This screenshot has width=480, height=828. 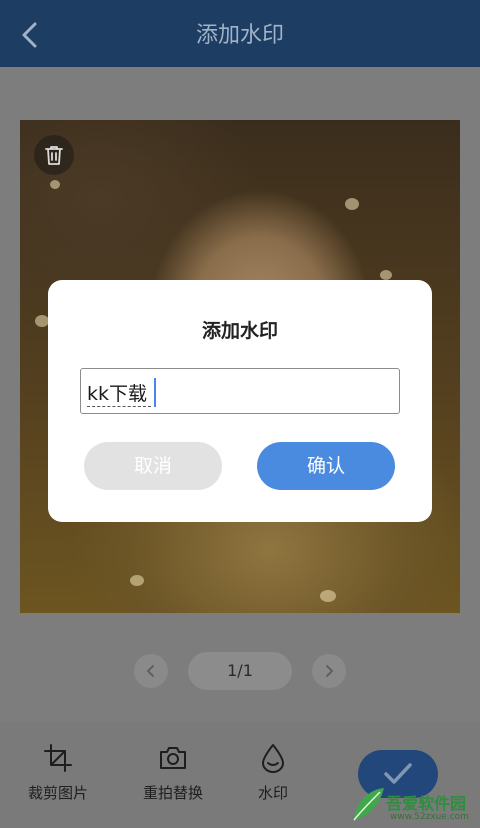 I want to click on crop-tool-button: 裁剪图片, so click(x=58, y=772).